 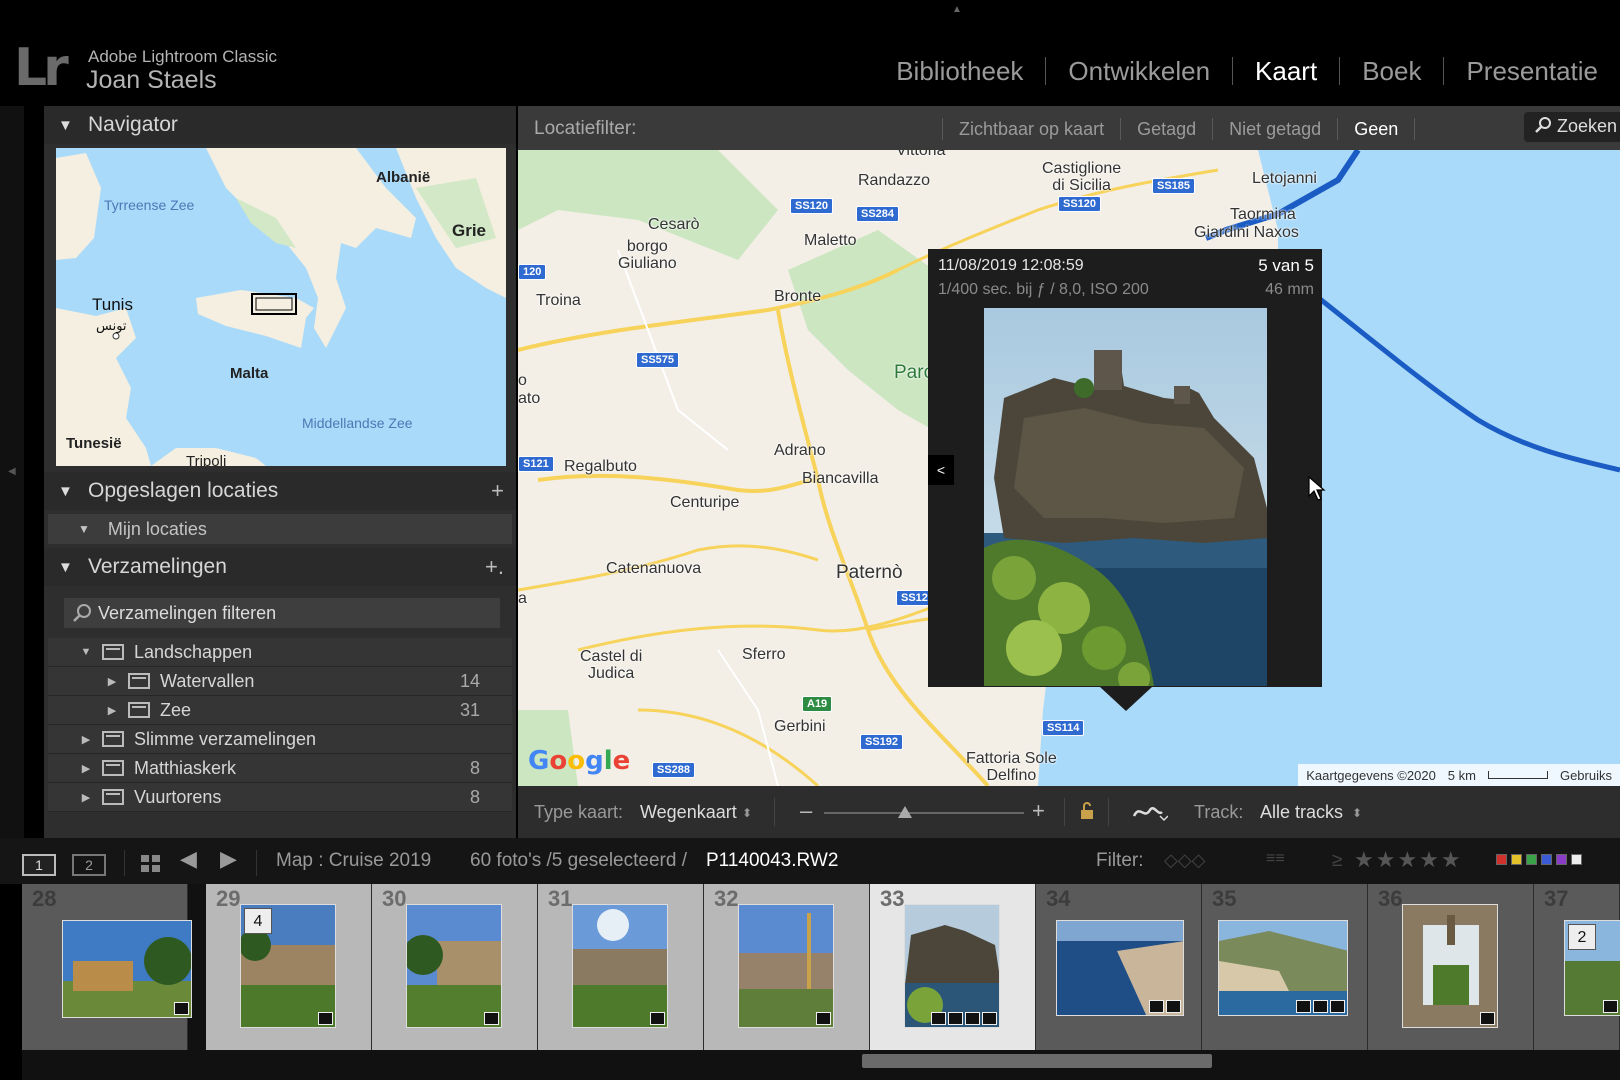 I want to click on google-logo-letter: e, so click(x=621, y=761).